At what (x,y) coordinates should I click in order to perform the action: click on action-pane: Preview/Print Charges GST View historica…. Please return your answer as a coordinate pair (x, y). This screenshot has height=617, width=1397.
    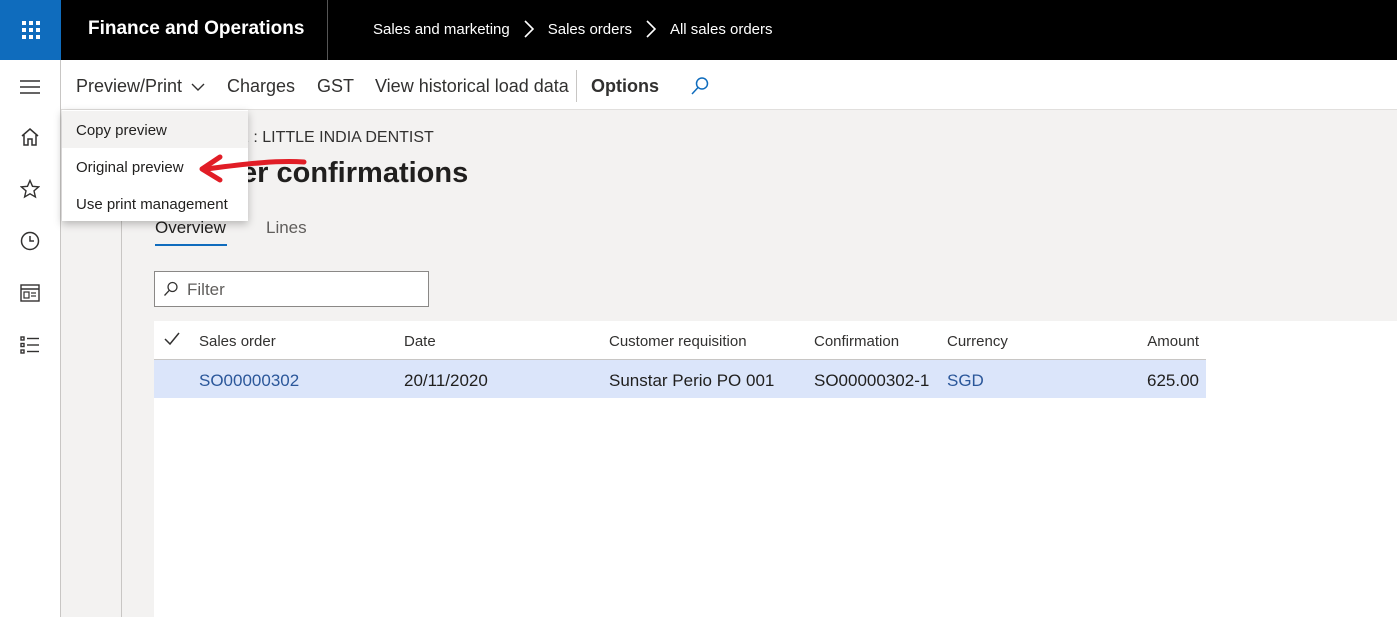
    Looking at the image, I should click on (729, 85).